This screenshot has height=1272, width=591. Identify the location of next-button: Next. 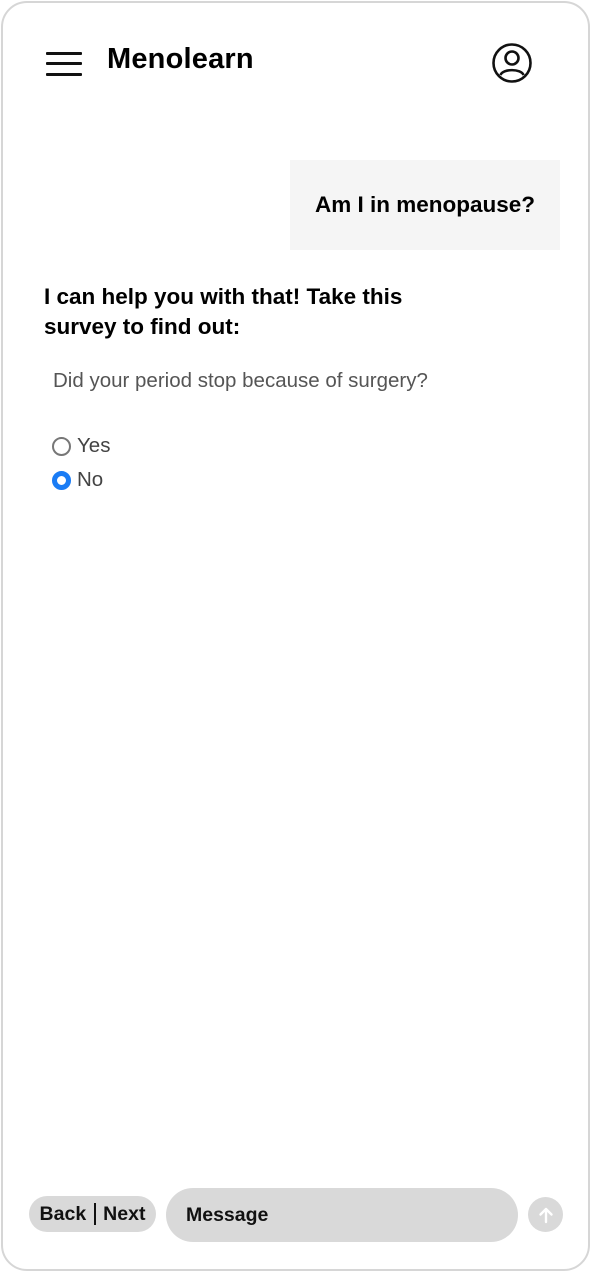
(124, 1214).